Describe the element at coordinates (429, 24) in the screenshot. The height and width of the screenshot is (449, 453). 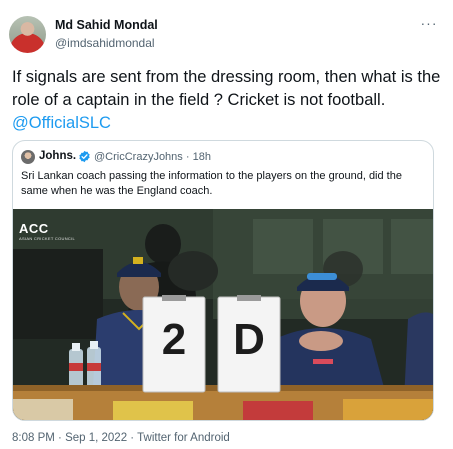
I see `more-options-icon: ···` at that location.